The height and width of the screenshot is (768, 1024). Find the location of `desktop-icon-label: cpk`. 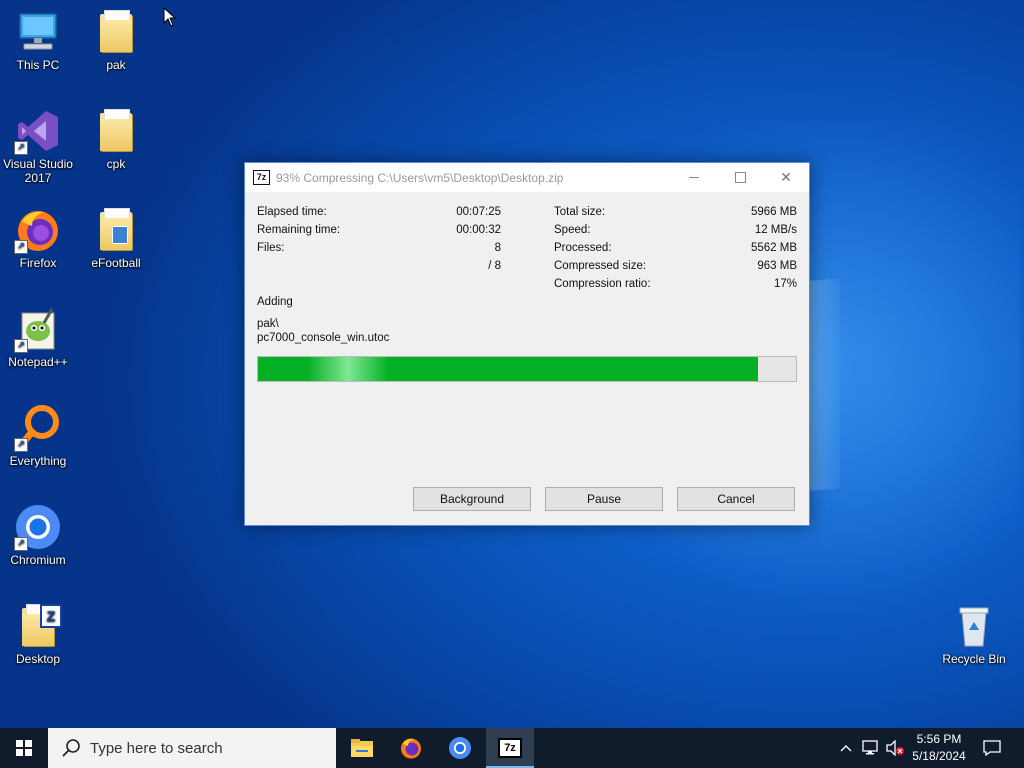

desktop-icon-label: cpk is located at coordinates (116, 164).